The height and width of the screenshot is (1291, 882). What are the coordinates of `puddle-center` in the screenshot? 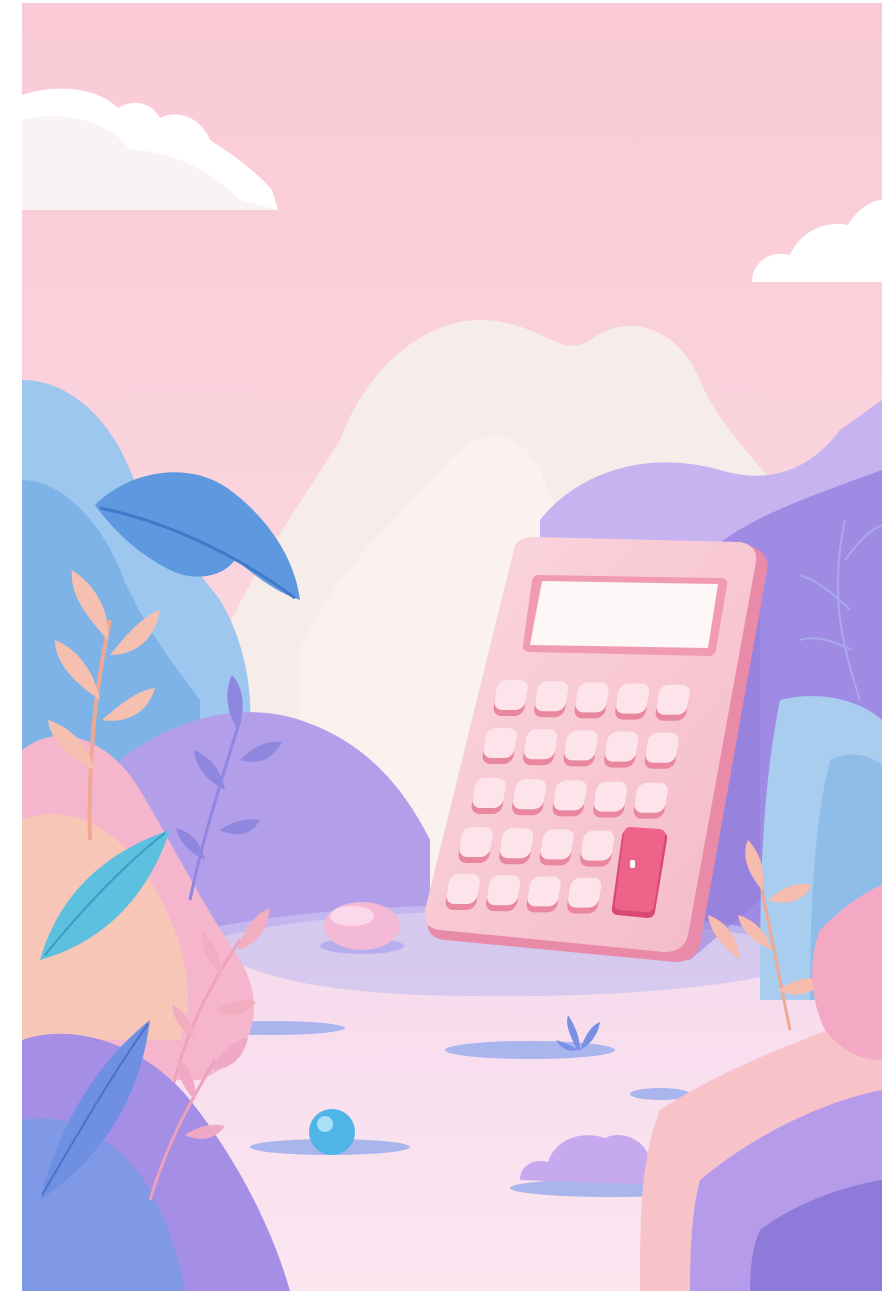 It's located at (530, 1050).